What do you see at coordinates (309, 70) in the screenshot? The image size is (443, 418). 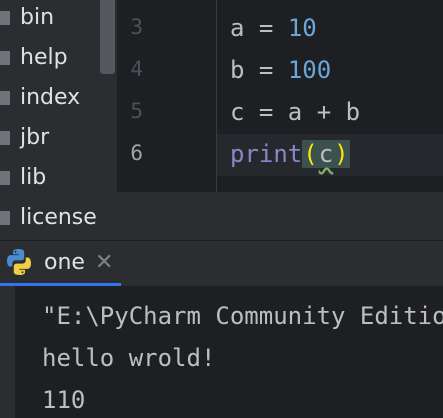 I see `code-number: 100` at bounding box center [309, 70].